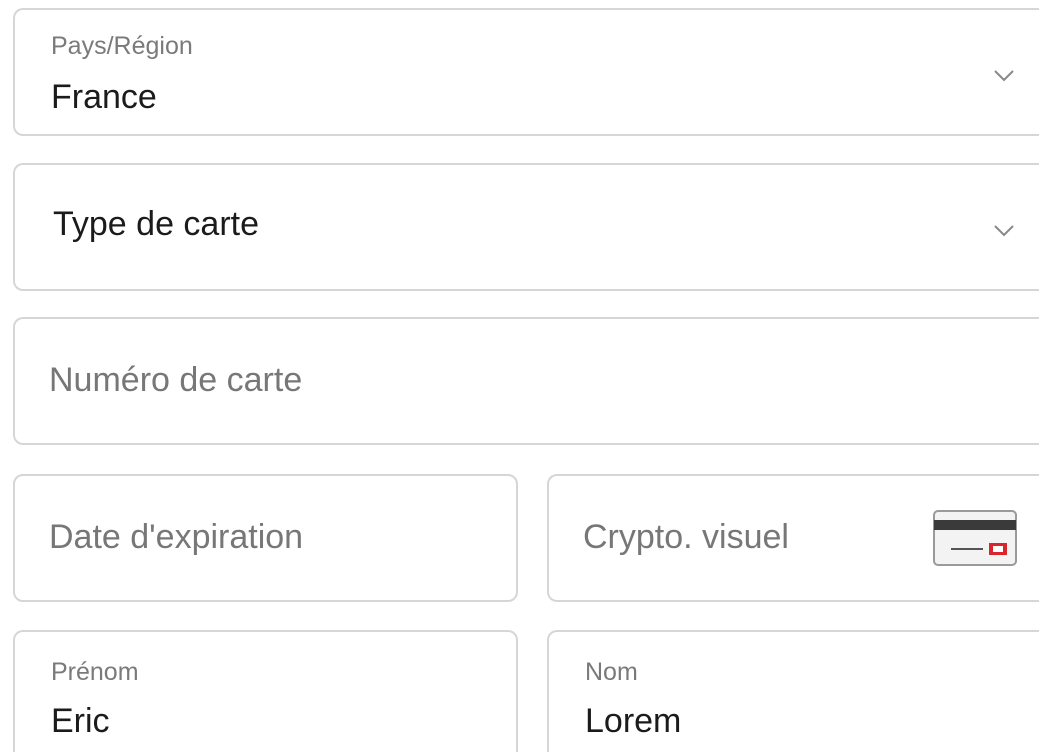 This screenshot has width=1039, height=752. What do you see at coordinates (156, 224) in the screenshot?
I see `card-type-placeholder: Type de carte` at bounding box center [156, 224].